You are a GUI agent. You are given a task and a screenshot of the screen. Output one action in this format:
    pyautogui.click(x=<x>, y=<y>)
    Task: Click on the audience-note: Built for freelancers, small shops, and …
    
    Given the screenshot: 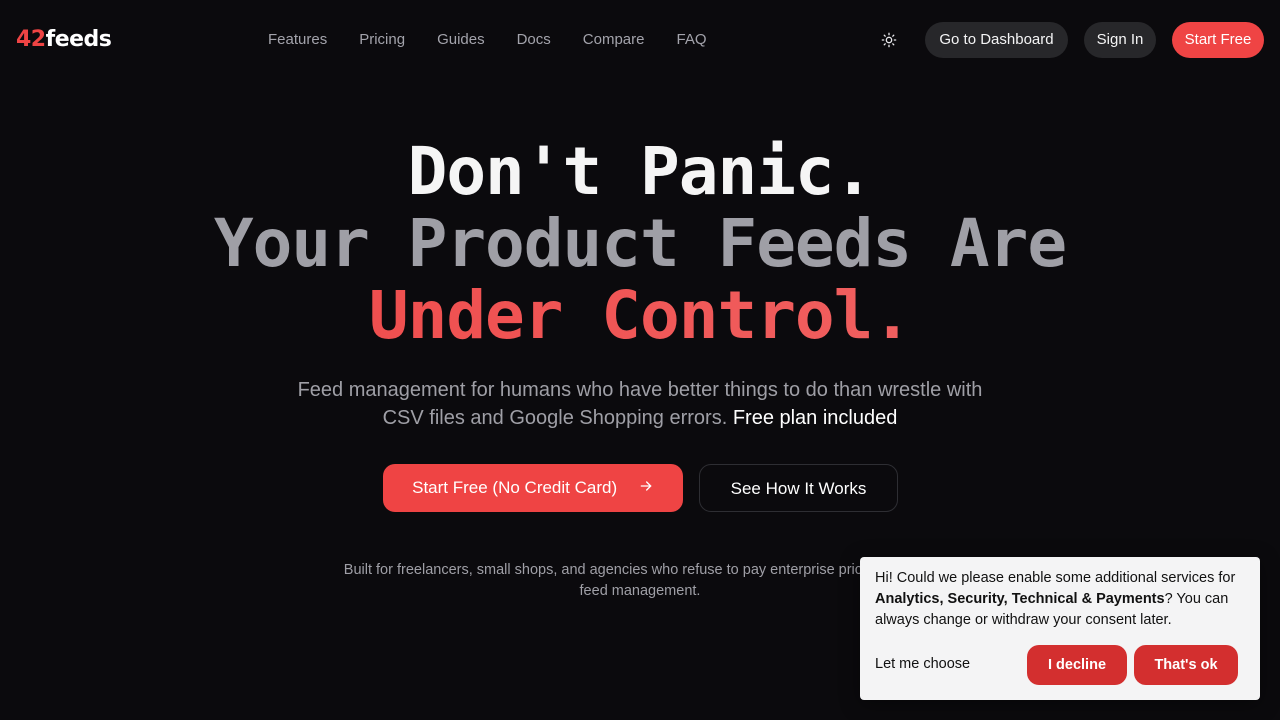 What is the action you would take?
    pyautogui.click(x=640, y=580)
    